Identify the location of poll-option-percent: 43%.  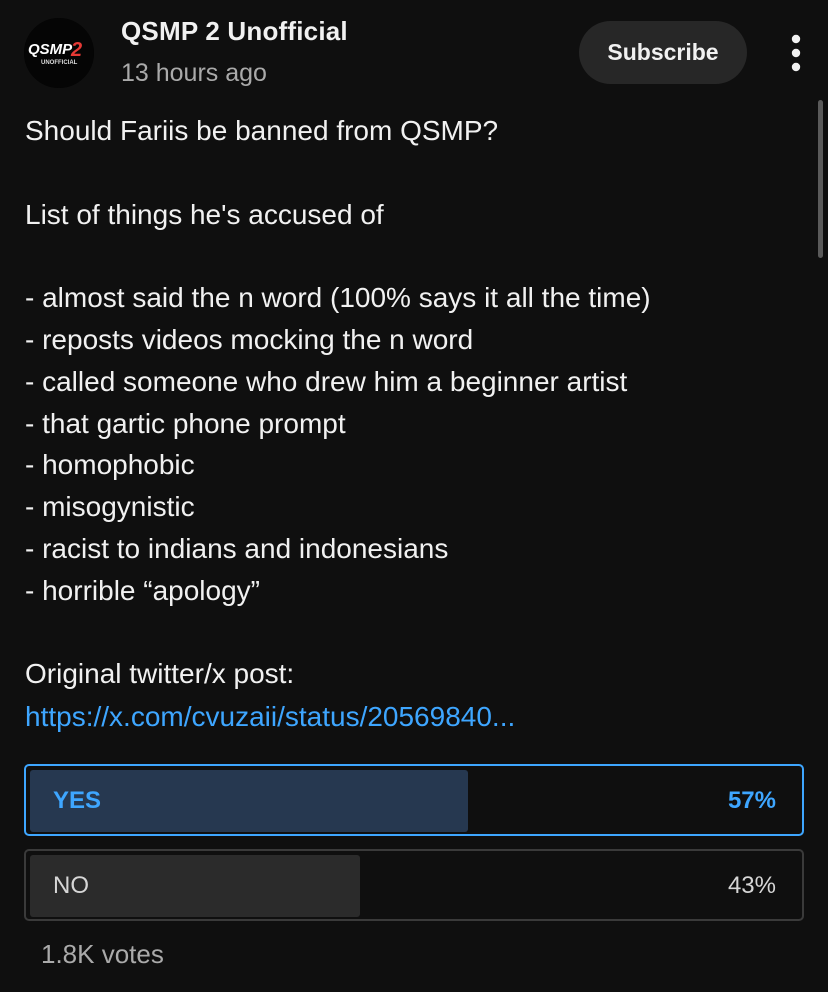
(751, 885).